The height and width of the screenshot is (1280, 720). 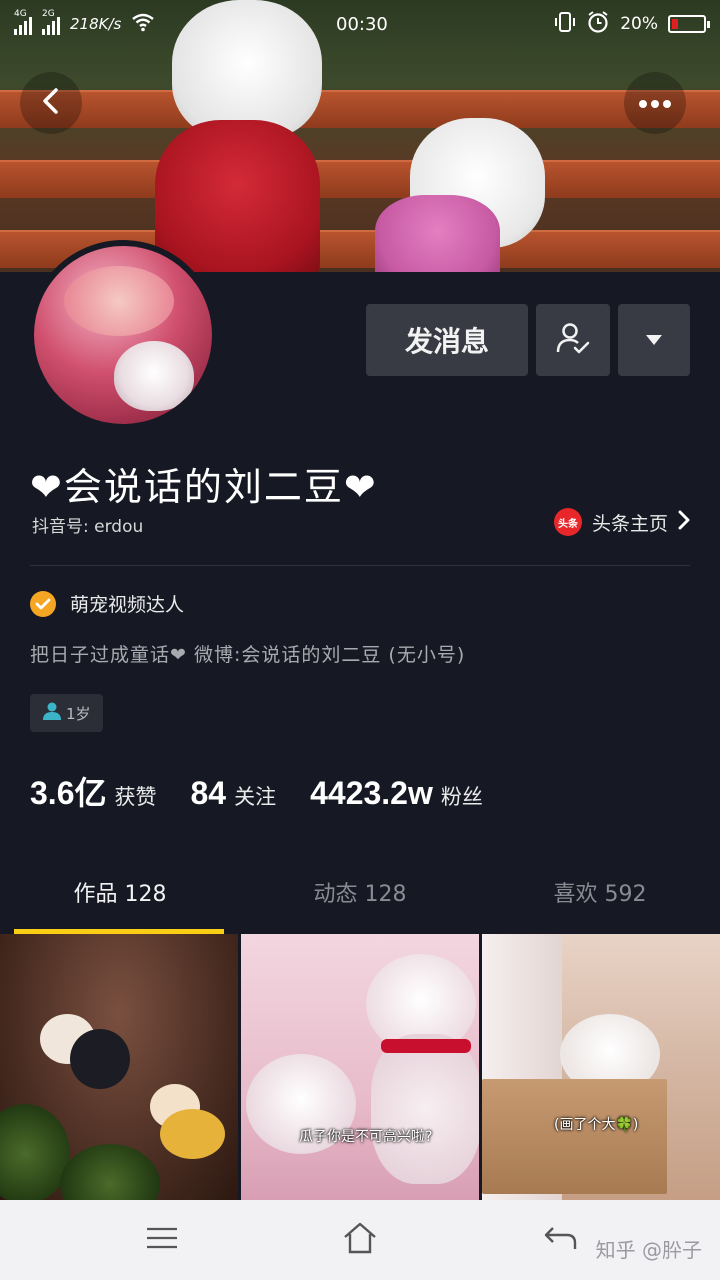 I want to click on back-icon, so click(x=51, y=103).